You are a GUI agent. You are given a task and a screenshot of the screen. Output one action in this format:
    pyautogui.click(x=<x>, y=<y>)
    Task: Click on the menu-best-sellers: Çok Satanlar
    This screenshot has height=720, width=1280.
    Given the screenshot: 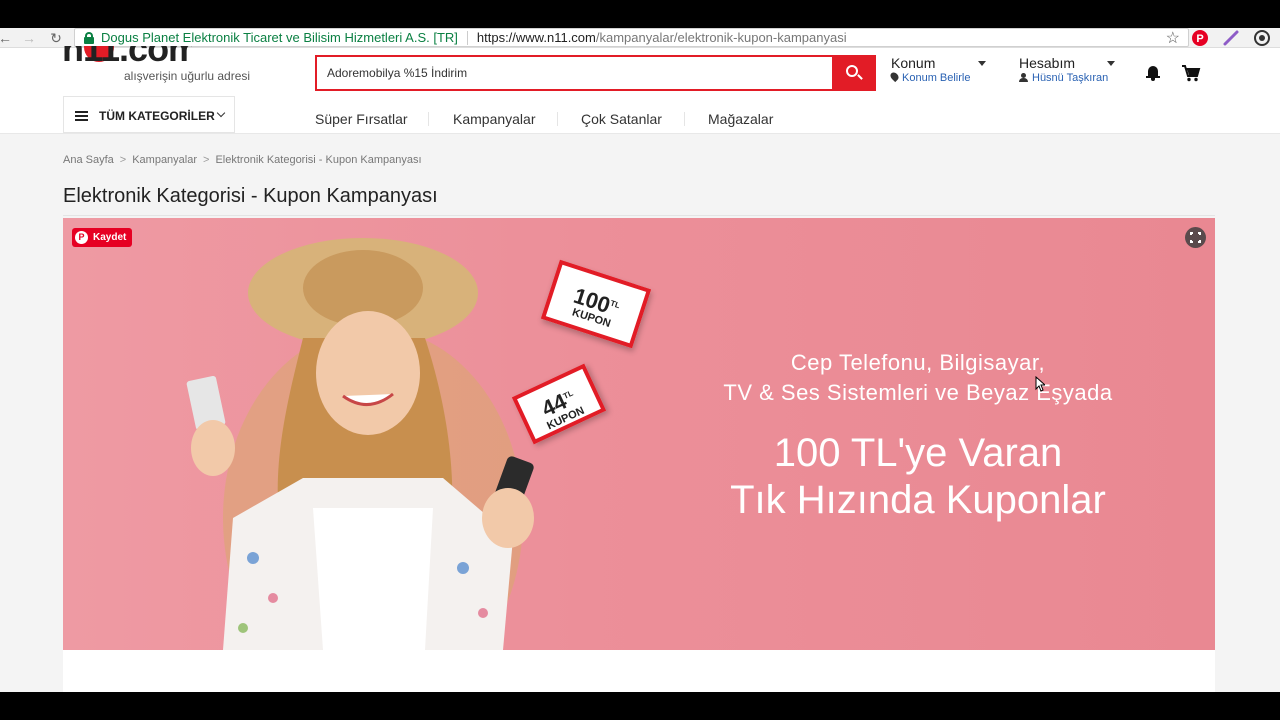 What is the action you would take?
    pyautogui.click(x=621, y=119)
    